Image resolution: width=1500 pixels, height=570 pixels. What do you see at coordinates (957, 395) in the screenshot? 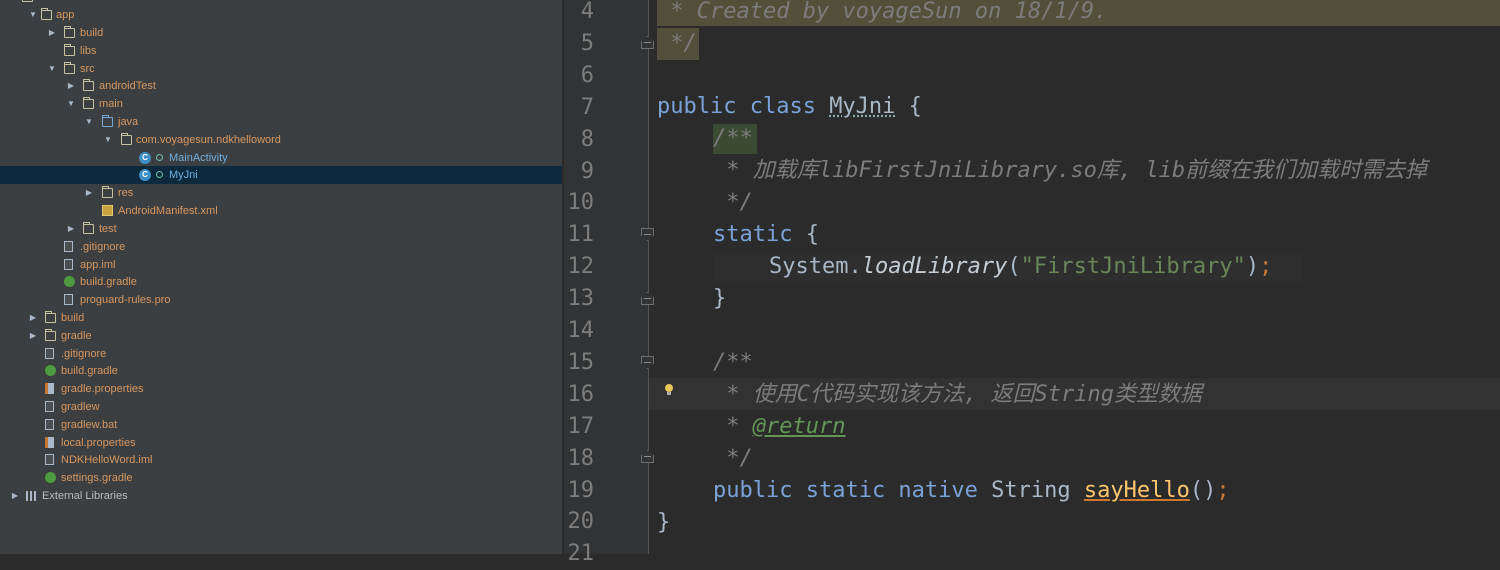
I see `code-line-16: * 使用C代码实现该方法, 返回String类型数据` at bounding box center [957, 395].